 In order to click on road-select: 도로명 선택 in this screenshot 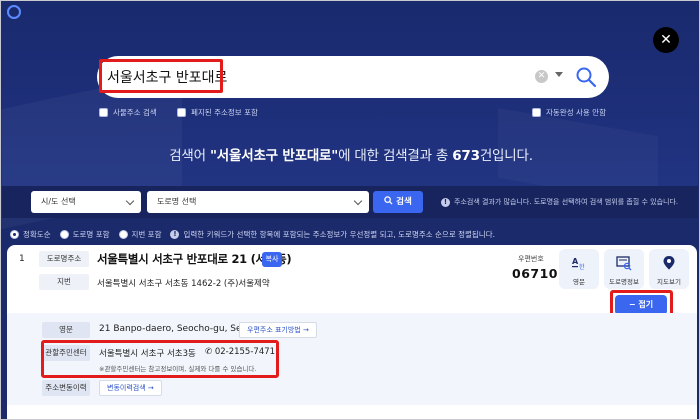, I will do `click(258, 202)`.